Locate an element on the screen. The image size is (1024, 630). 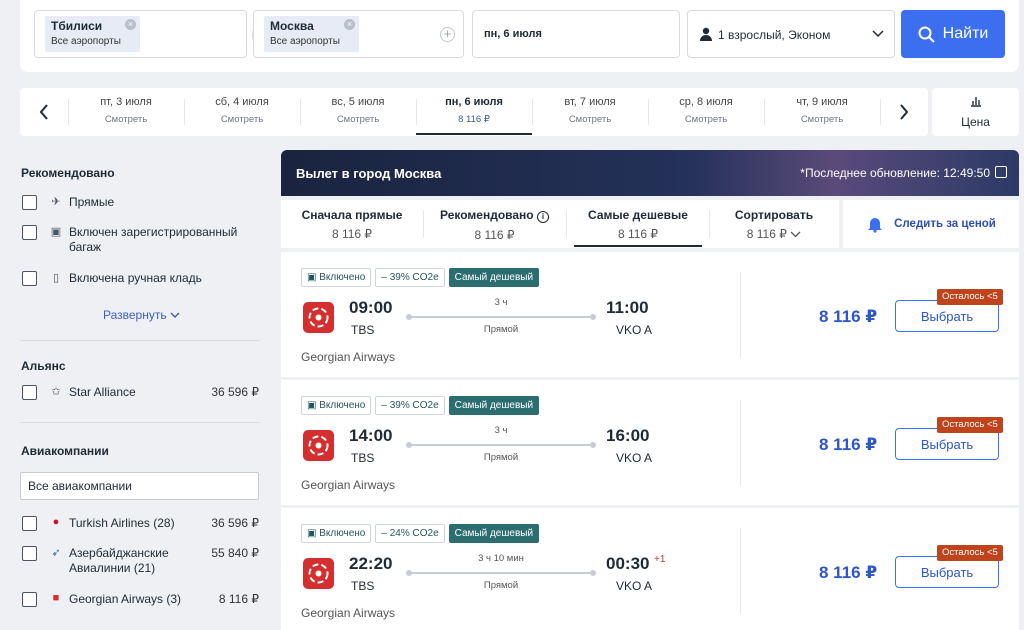
search-icon is located at coordinates (926, 34).